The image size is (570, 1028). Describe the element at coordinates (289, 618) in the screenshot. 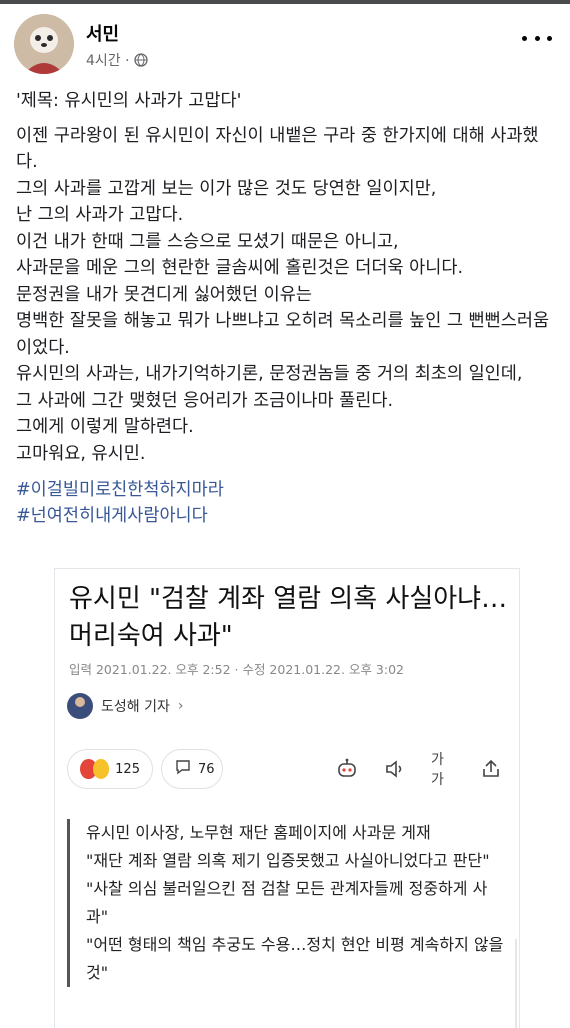

I see `article-title: 유시민 "검찰 계좌 열람 의혹 사실아냐…머리숙여 사과"` at that location.